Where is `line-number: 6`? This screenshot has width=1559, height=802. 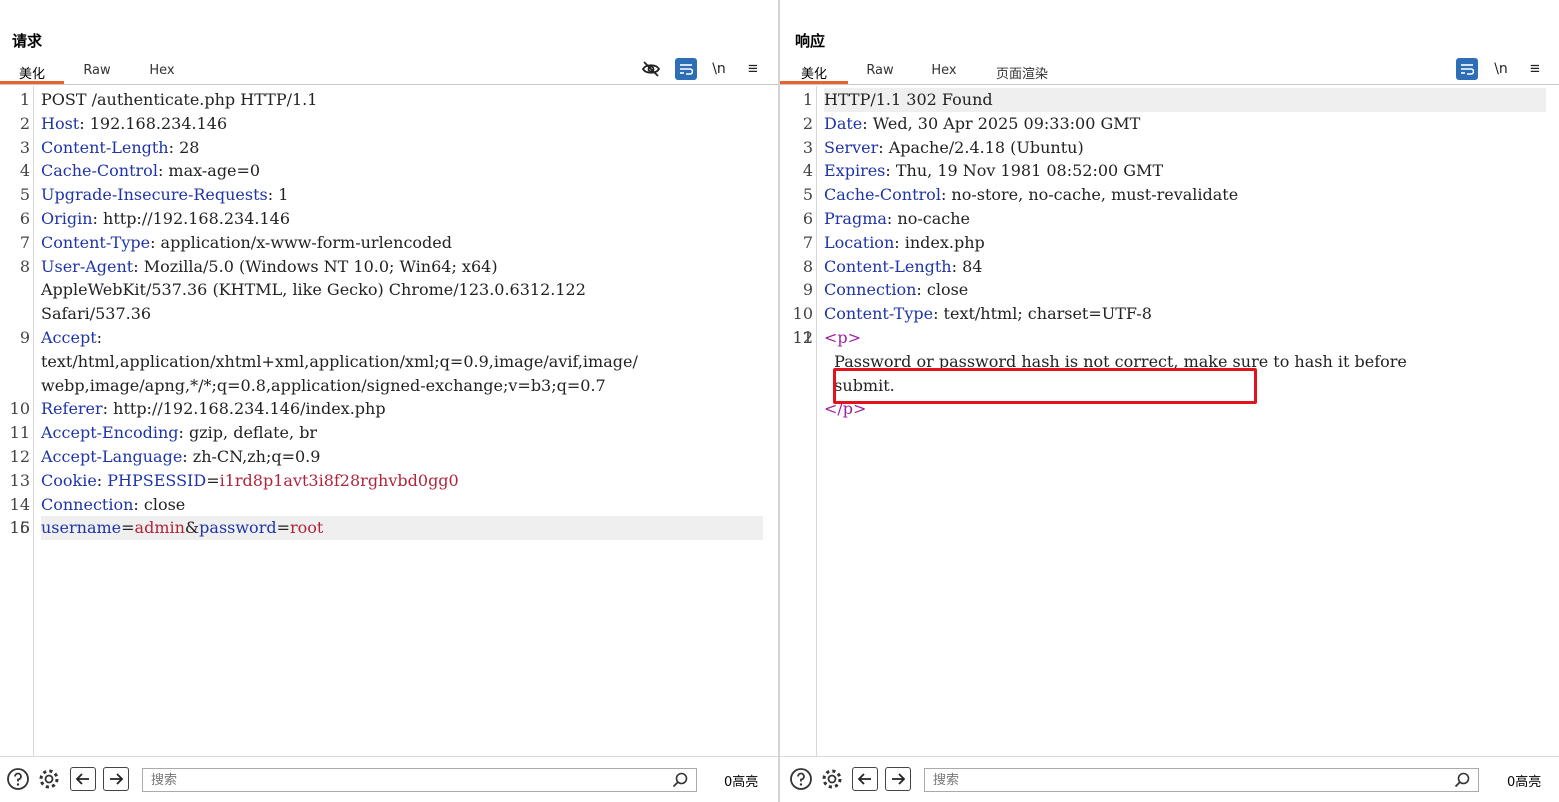 line-number: 6 is located at coordinates (24, 218).